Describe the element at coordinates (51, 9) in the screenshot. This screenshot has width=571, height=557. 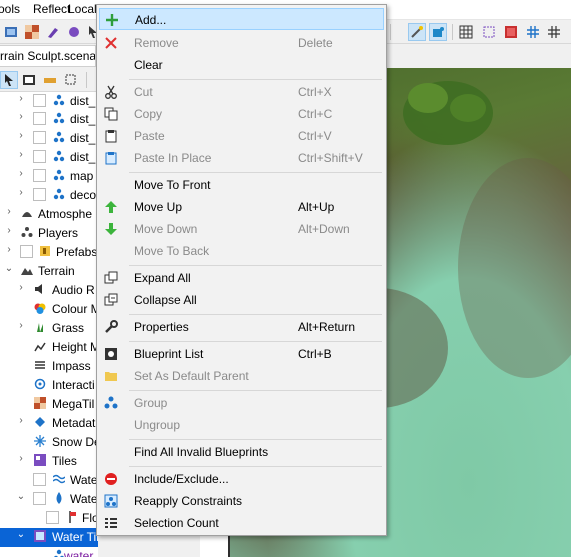
I see `menu-reflect: Reflect` at that location.